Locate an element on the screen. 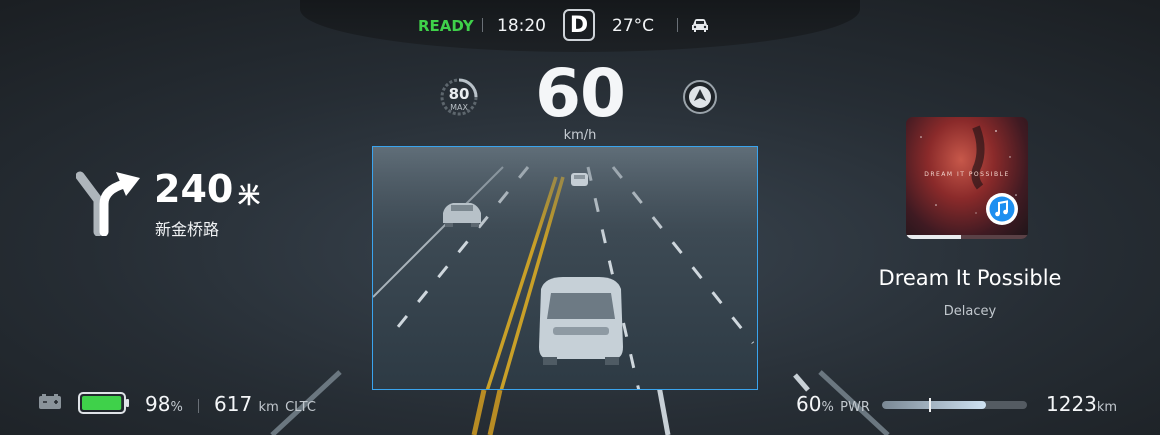 The image size is (1160, 435). battery-pack-icon is located at coordinates (50, 401).